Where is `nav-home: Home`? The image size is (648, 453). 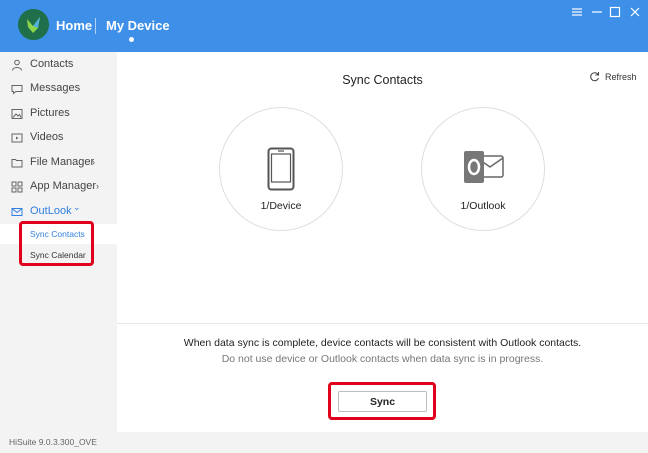 nav-home: Home is located at coordinates (74, 25).